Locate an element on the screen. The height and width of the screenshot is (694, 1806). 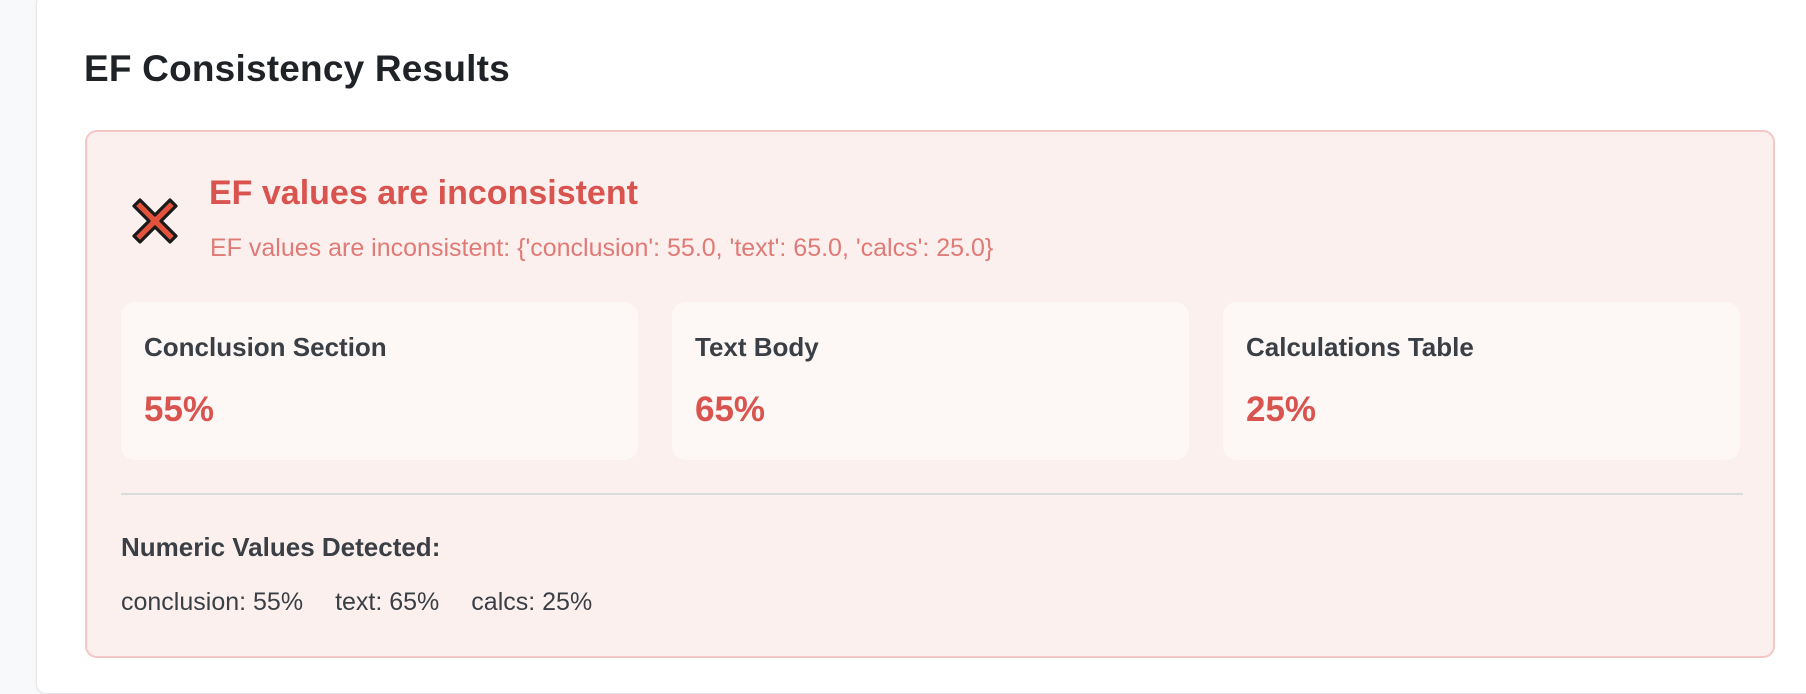
x-mark-icon is located at coordinates (155, 221).